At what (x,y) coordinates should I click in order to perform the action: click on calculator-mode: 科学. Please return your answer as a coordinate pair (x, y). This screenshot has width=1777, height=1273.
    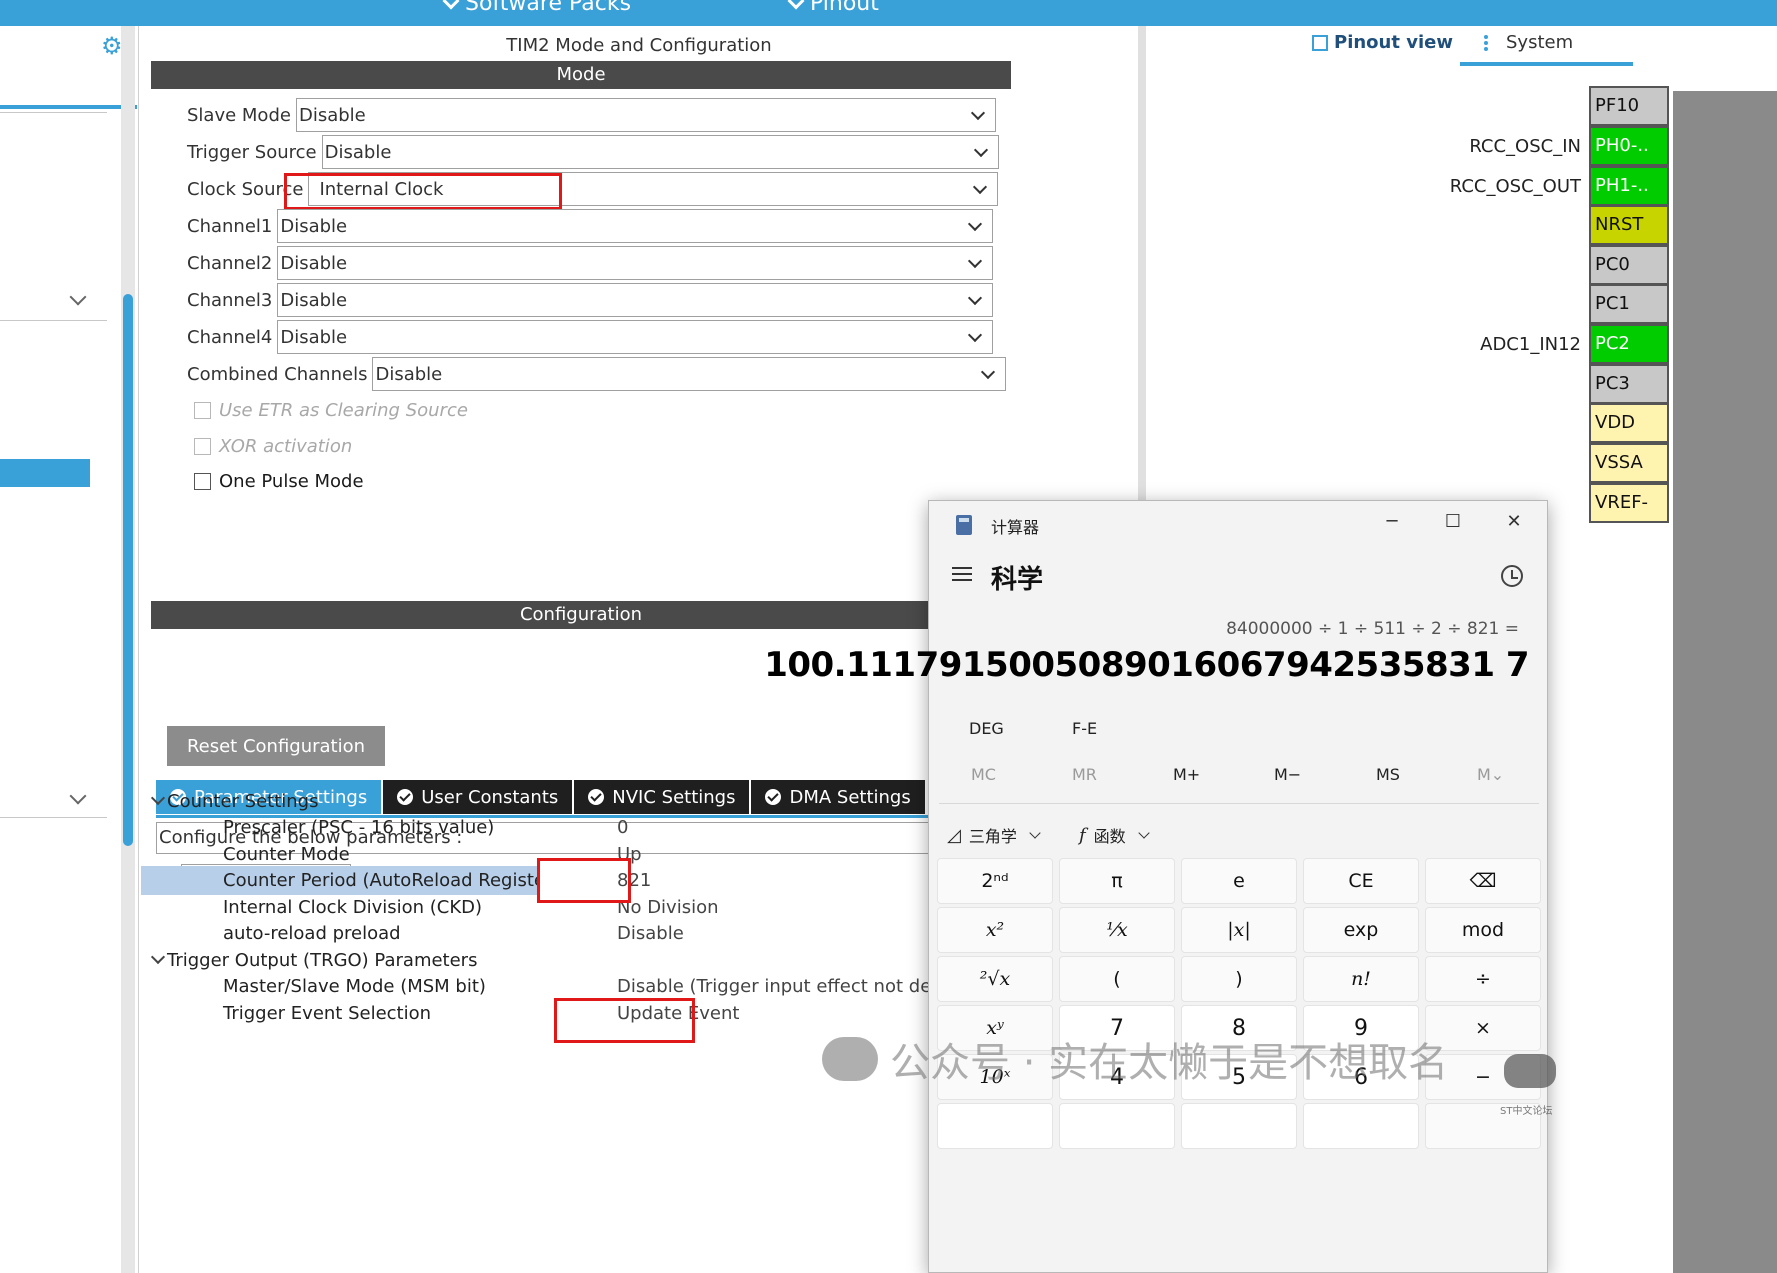
    Looking at the image, I should click on (1017, 580).